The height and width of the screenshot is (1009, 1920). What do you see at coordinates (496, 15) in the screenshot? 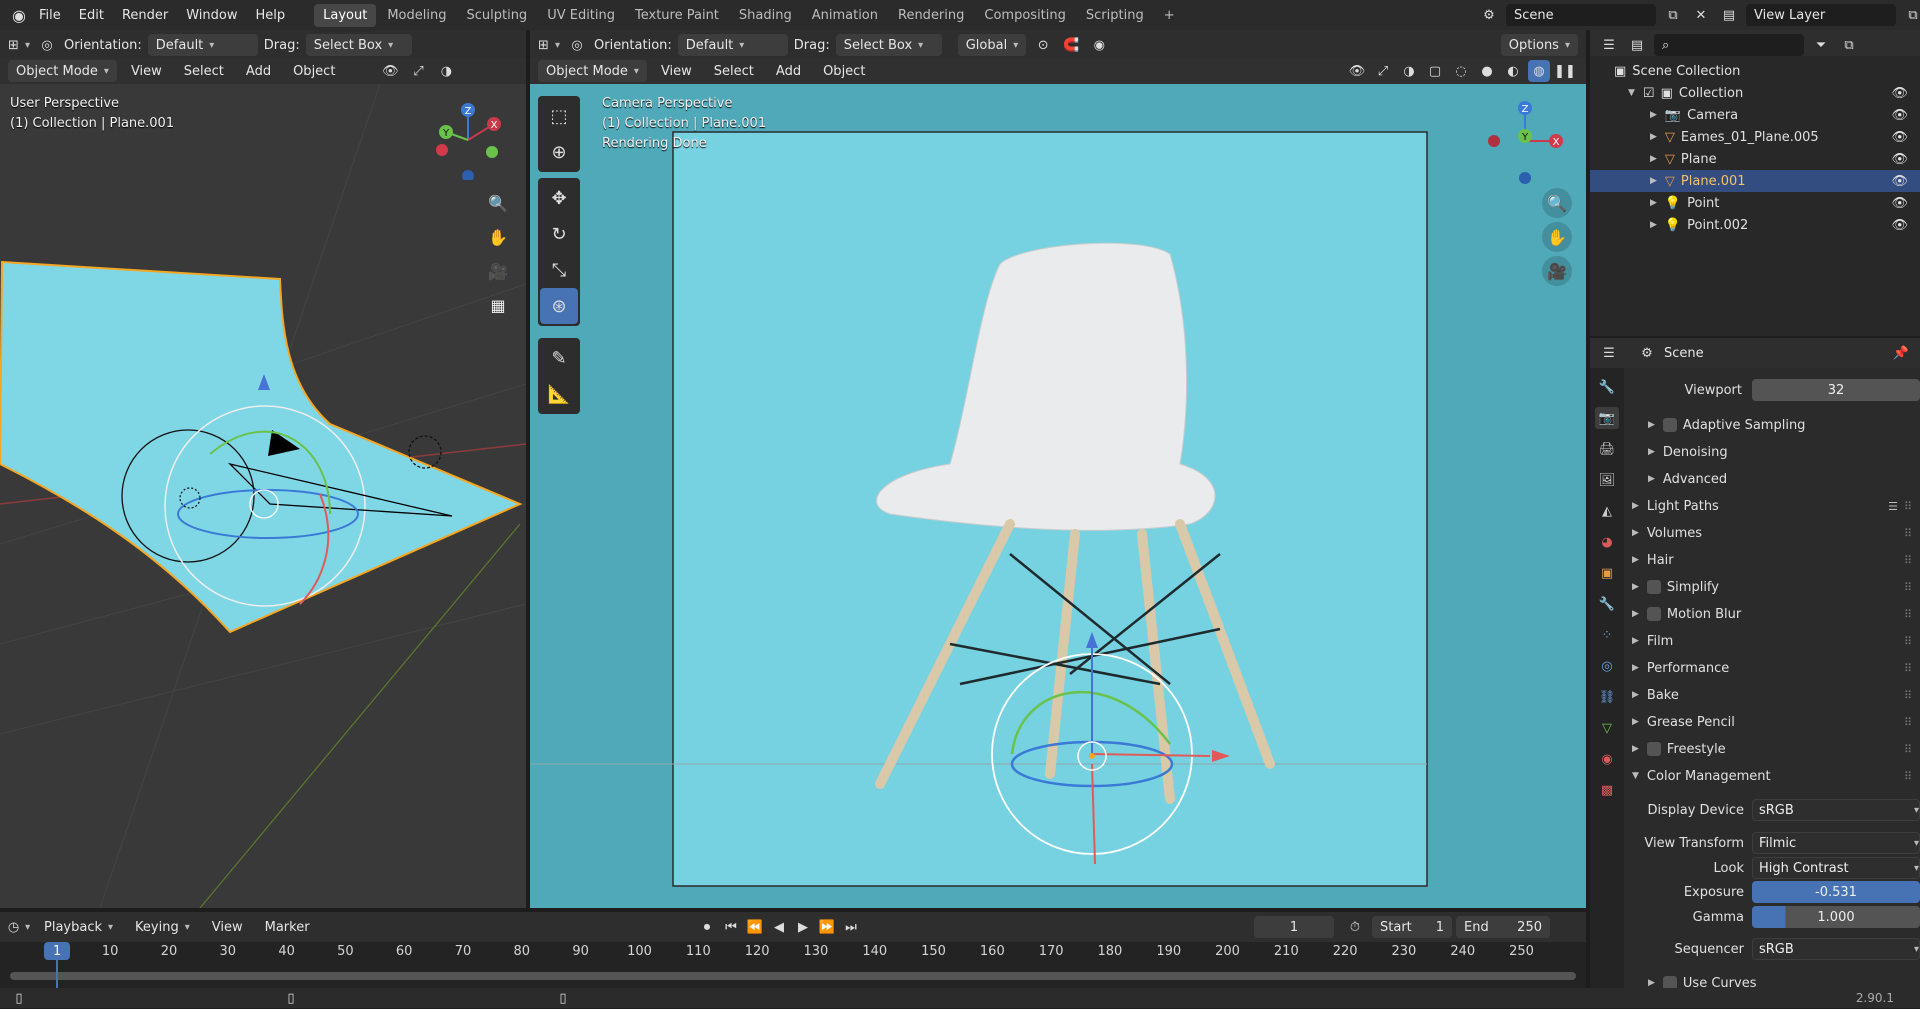
I see `tab-sculpting: Sculpting` at bounding box center [496, 15].